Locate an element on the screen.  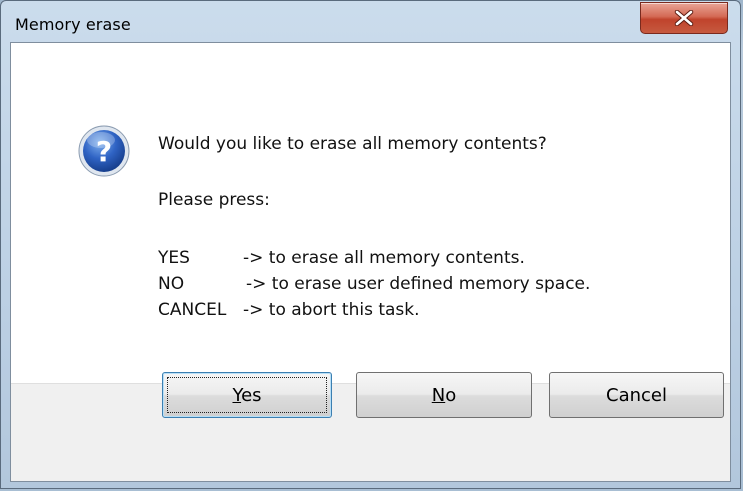
option-desc-no: -> to erase user defined memory space. is located at coordinates (418, 284).